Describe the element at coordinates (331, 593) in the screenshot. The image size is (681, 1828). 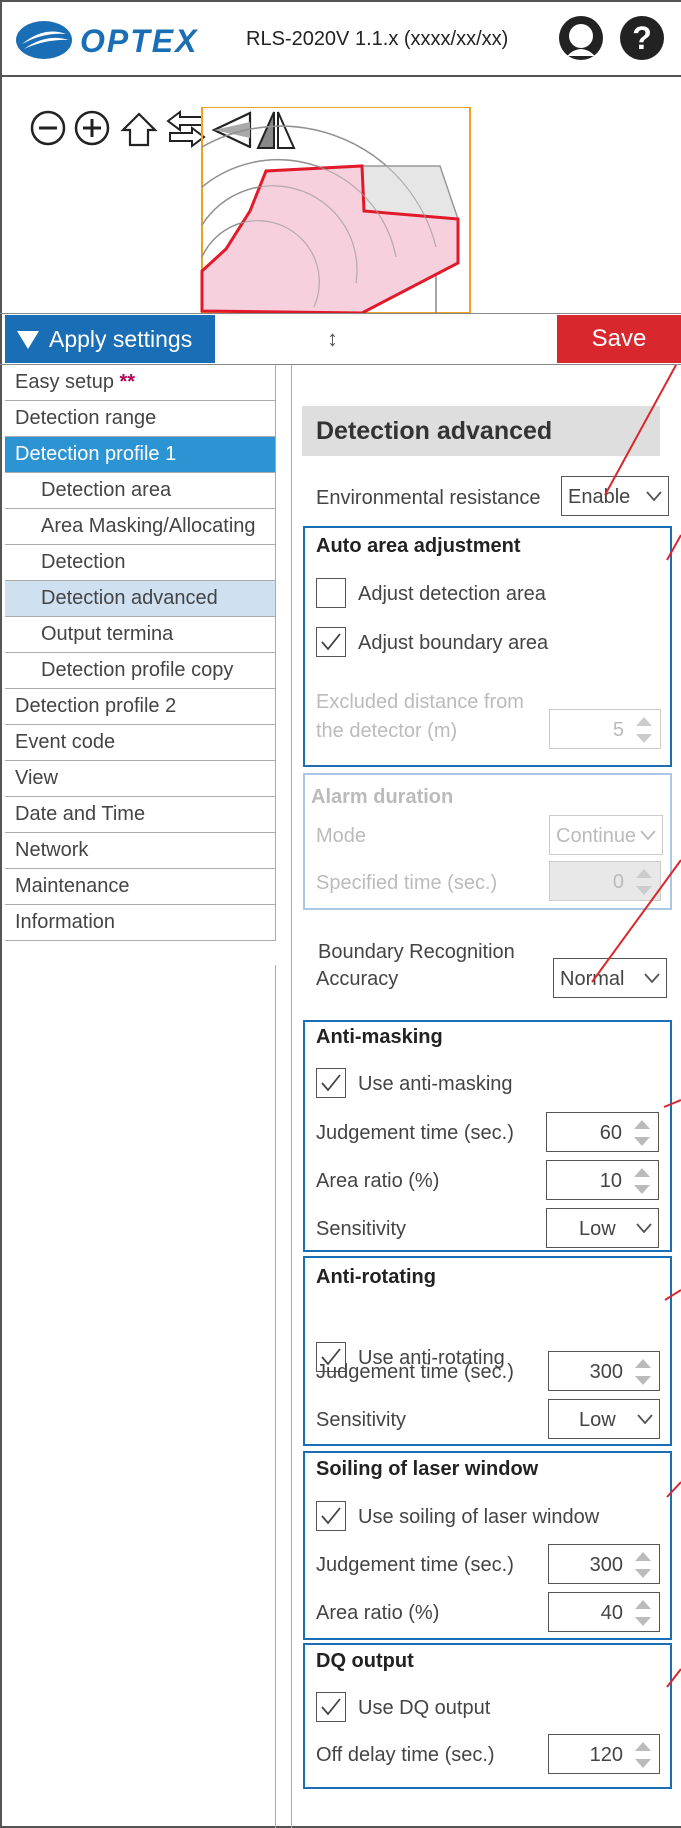
I see `adjust-detection-checkbox` at that location.